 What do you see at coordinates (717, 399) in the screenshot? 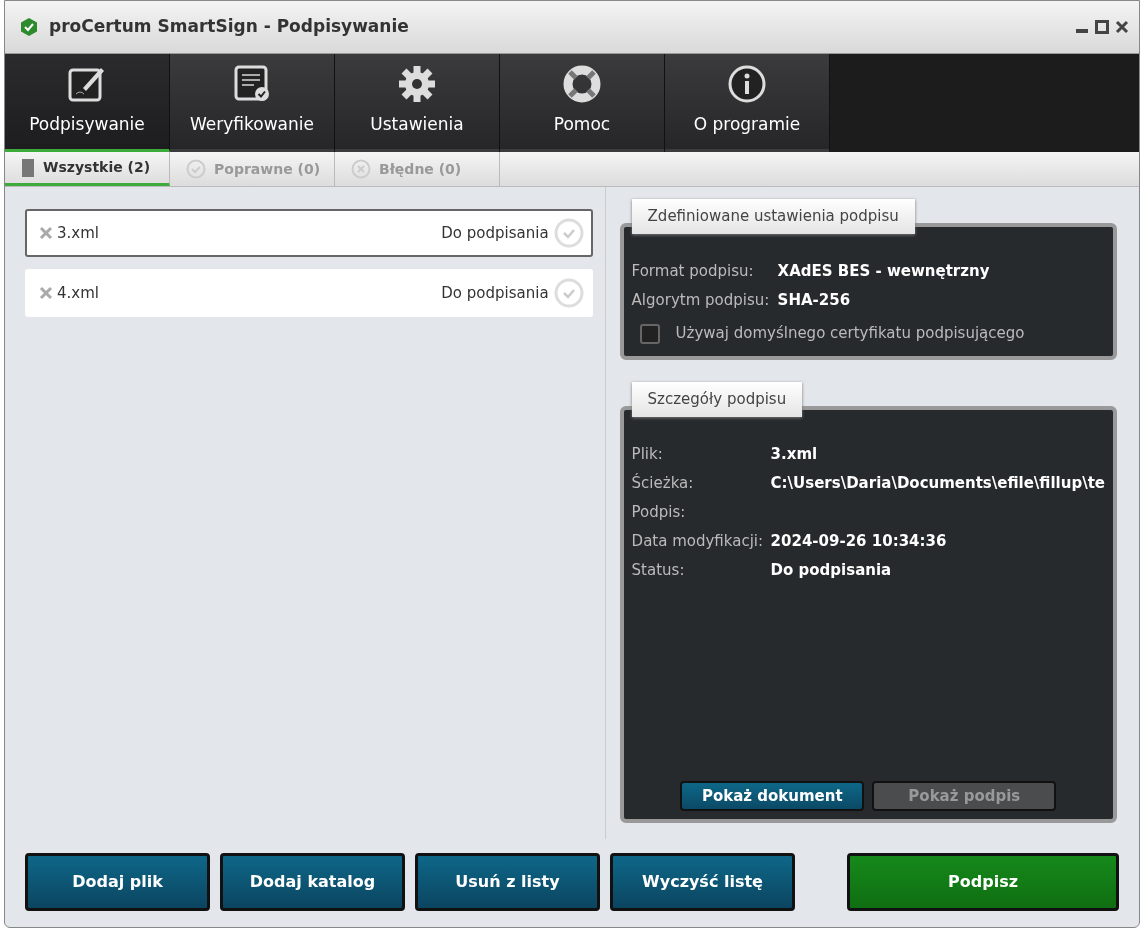
I see `panel-title: Szczegóły podpisu` at bounding box center [717, 399].